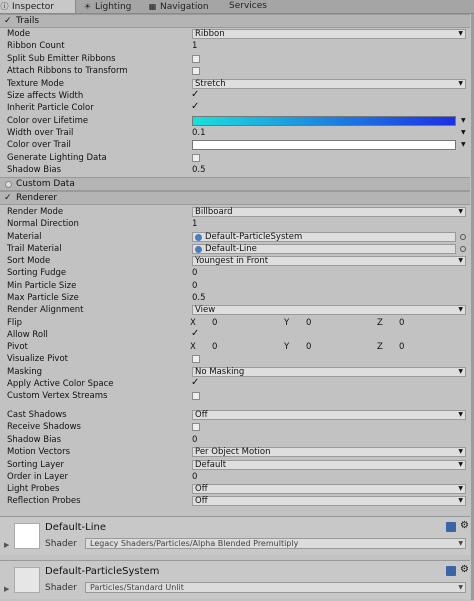  What do you see at coordinates (308, 347) in the screenshot?
I see `pivot-y-field: 0` at bounding box center [308, 347].